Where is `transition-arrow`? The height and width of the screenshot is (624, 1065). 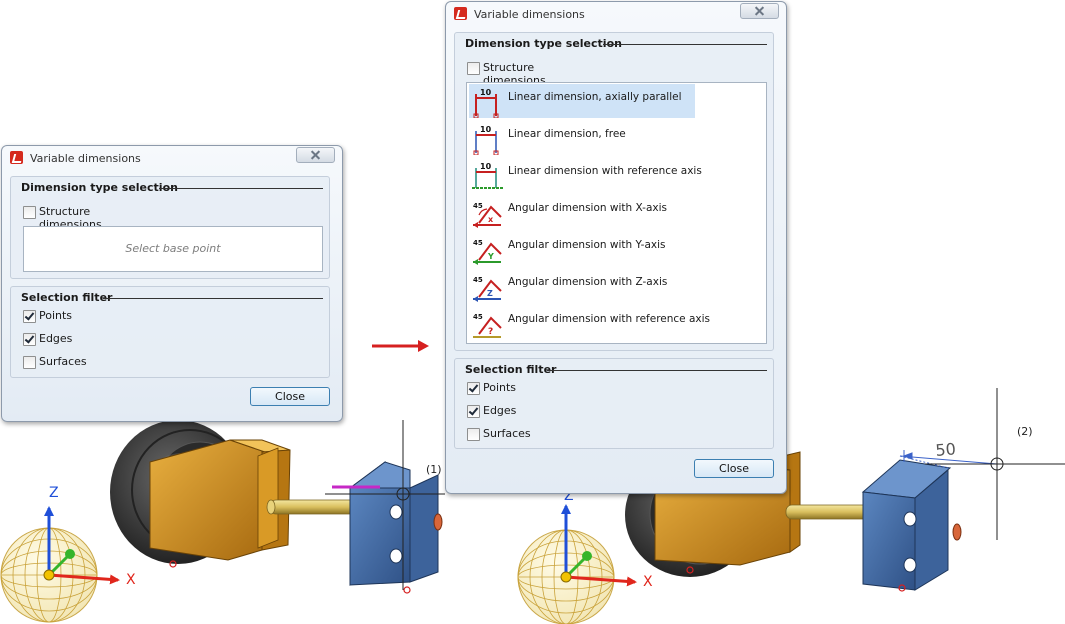 transition-arrow is located at coordinates (400, 346).